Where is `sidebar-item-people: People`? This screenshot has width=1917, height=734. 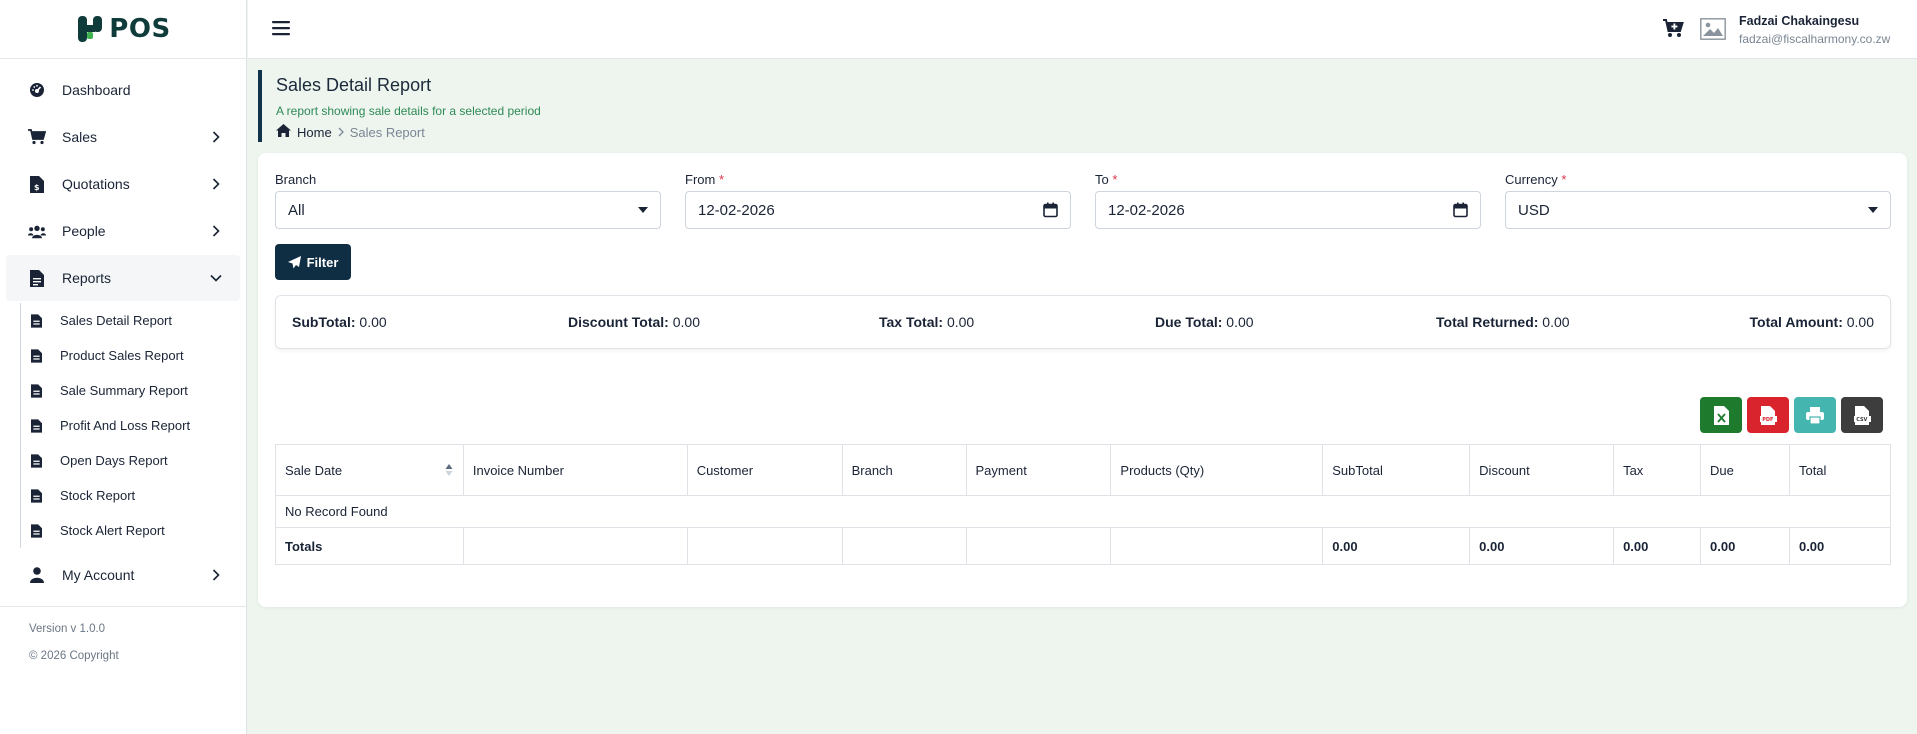 sidebar-item-people: People is located at coordinates (123, 231).